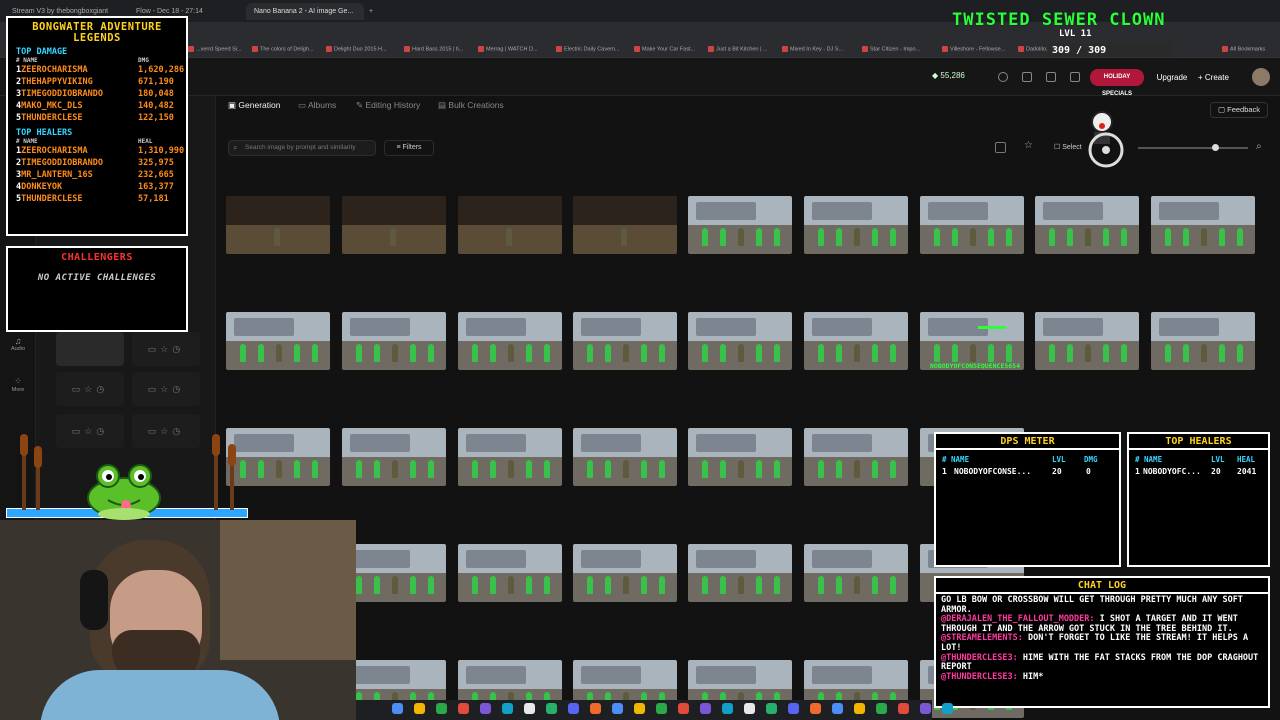  I want to click on feedback-button: ▢ Feedback, so click(1239, 110).